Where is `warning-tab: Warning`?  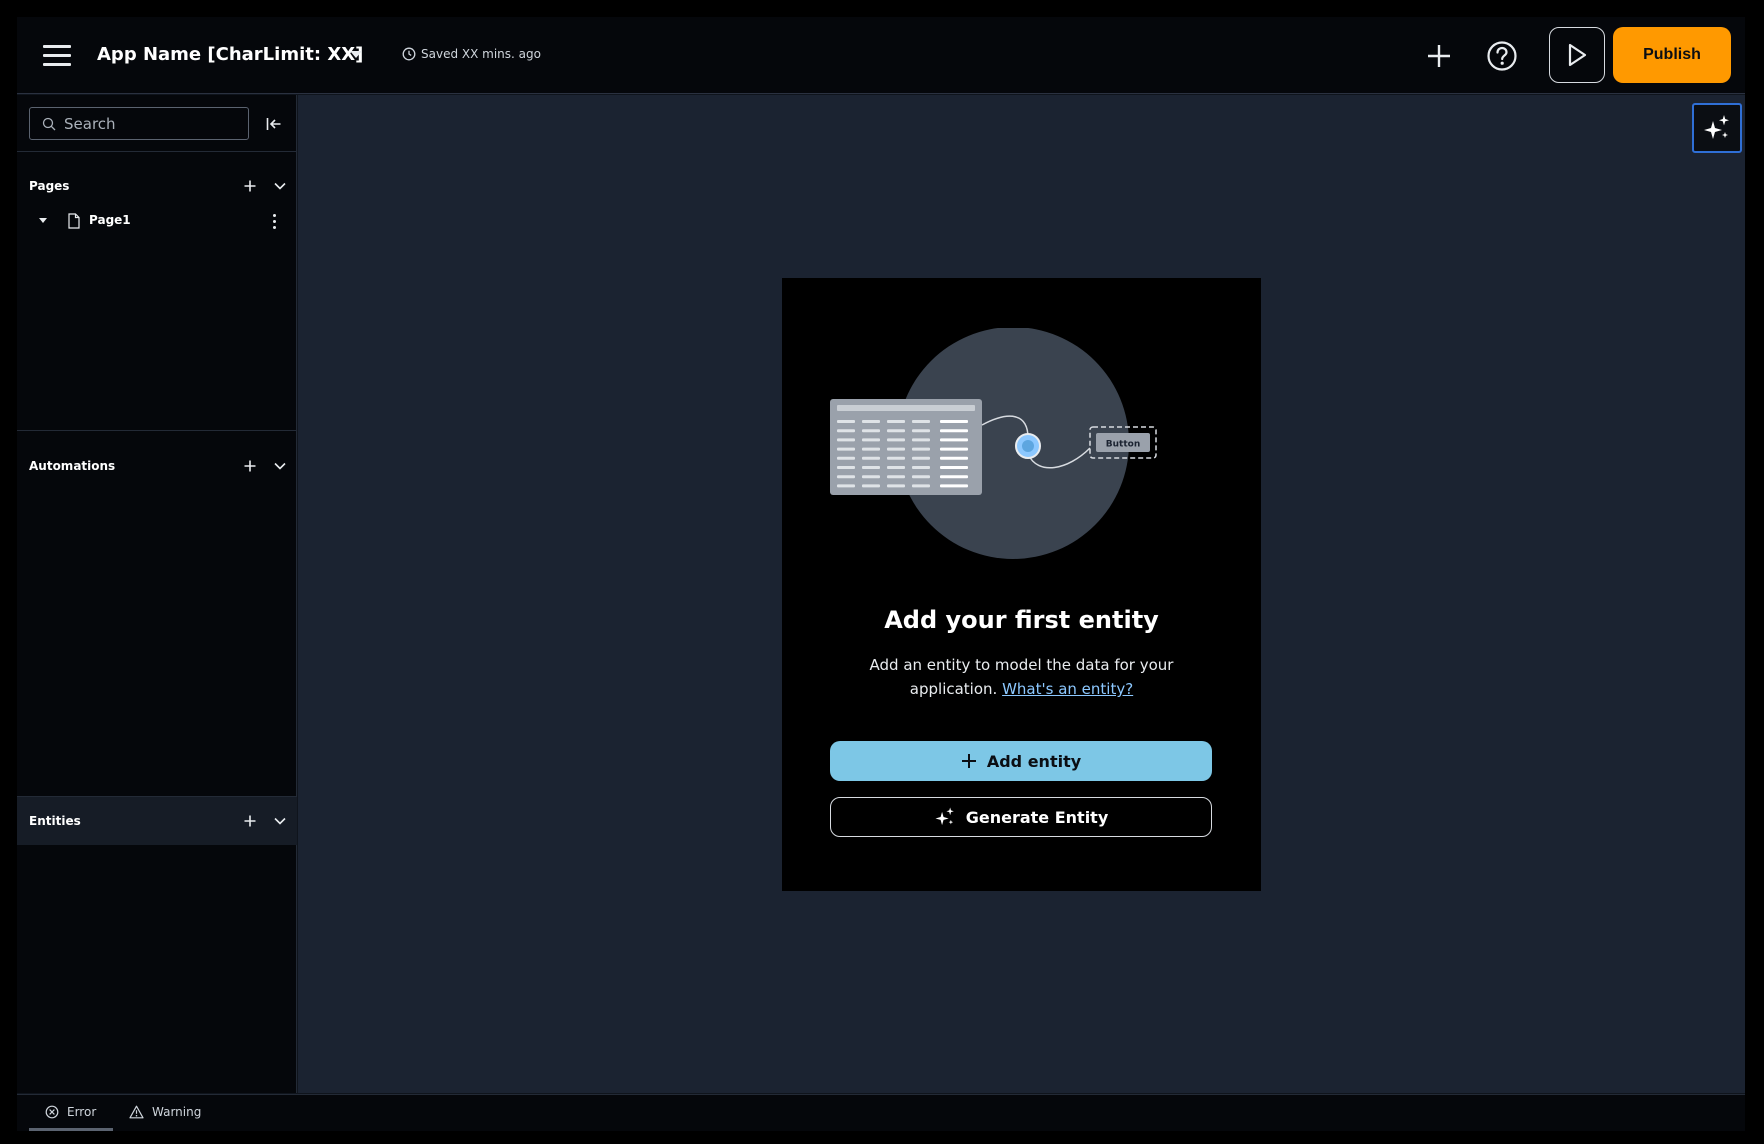
warning-tab: Warning is located at coordinates (165, 1112).